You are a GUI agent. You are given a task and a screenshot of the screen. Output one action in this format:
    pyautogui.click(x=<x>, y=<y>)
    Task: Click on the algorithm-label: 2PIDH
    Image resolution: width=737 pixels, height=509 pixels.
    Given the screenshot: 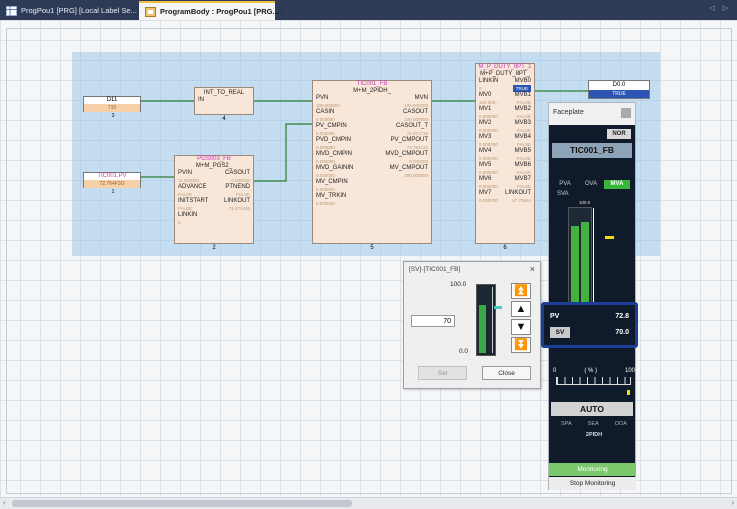 What is the action you would take?
    pyautogui.click(x=594, y=435)
    